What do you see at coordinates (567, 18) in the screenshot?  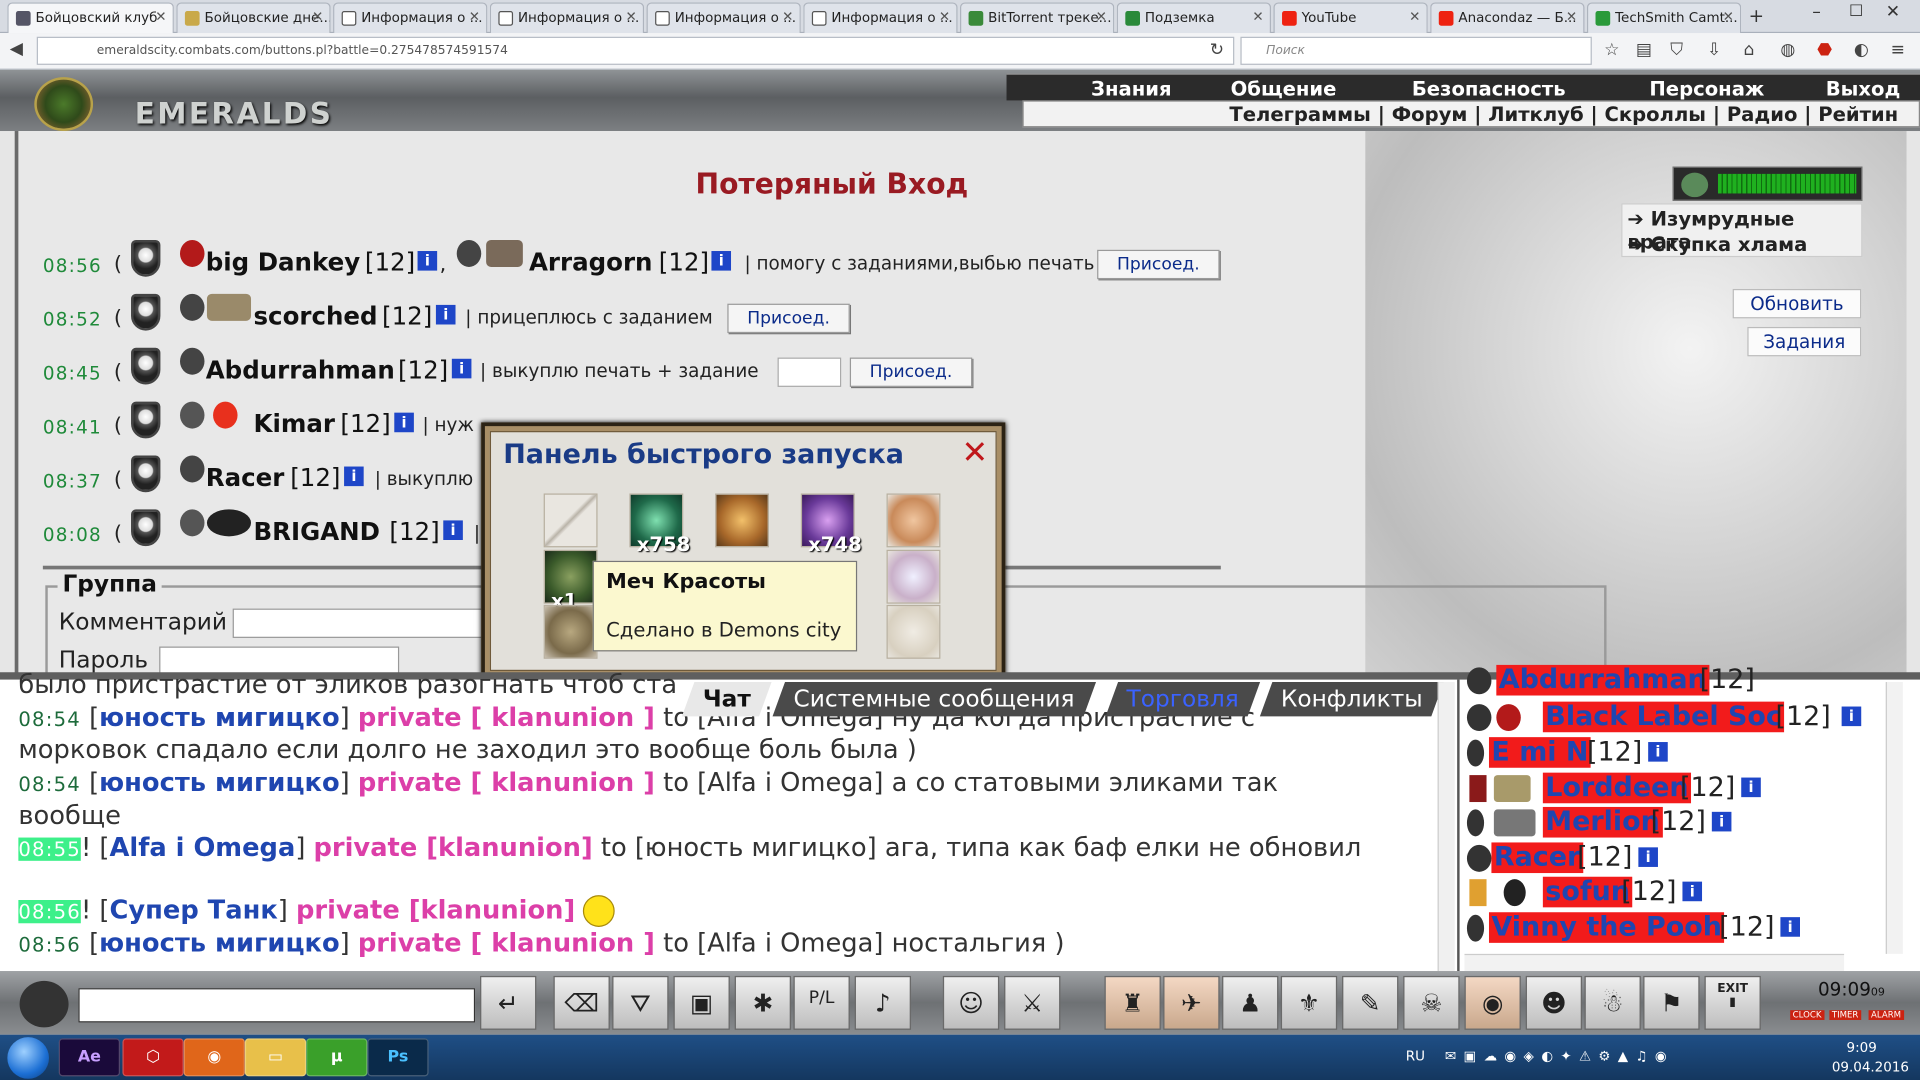 I see `tab-3: Информация о ... ✕` at bounding box center [567, 18].